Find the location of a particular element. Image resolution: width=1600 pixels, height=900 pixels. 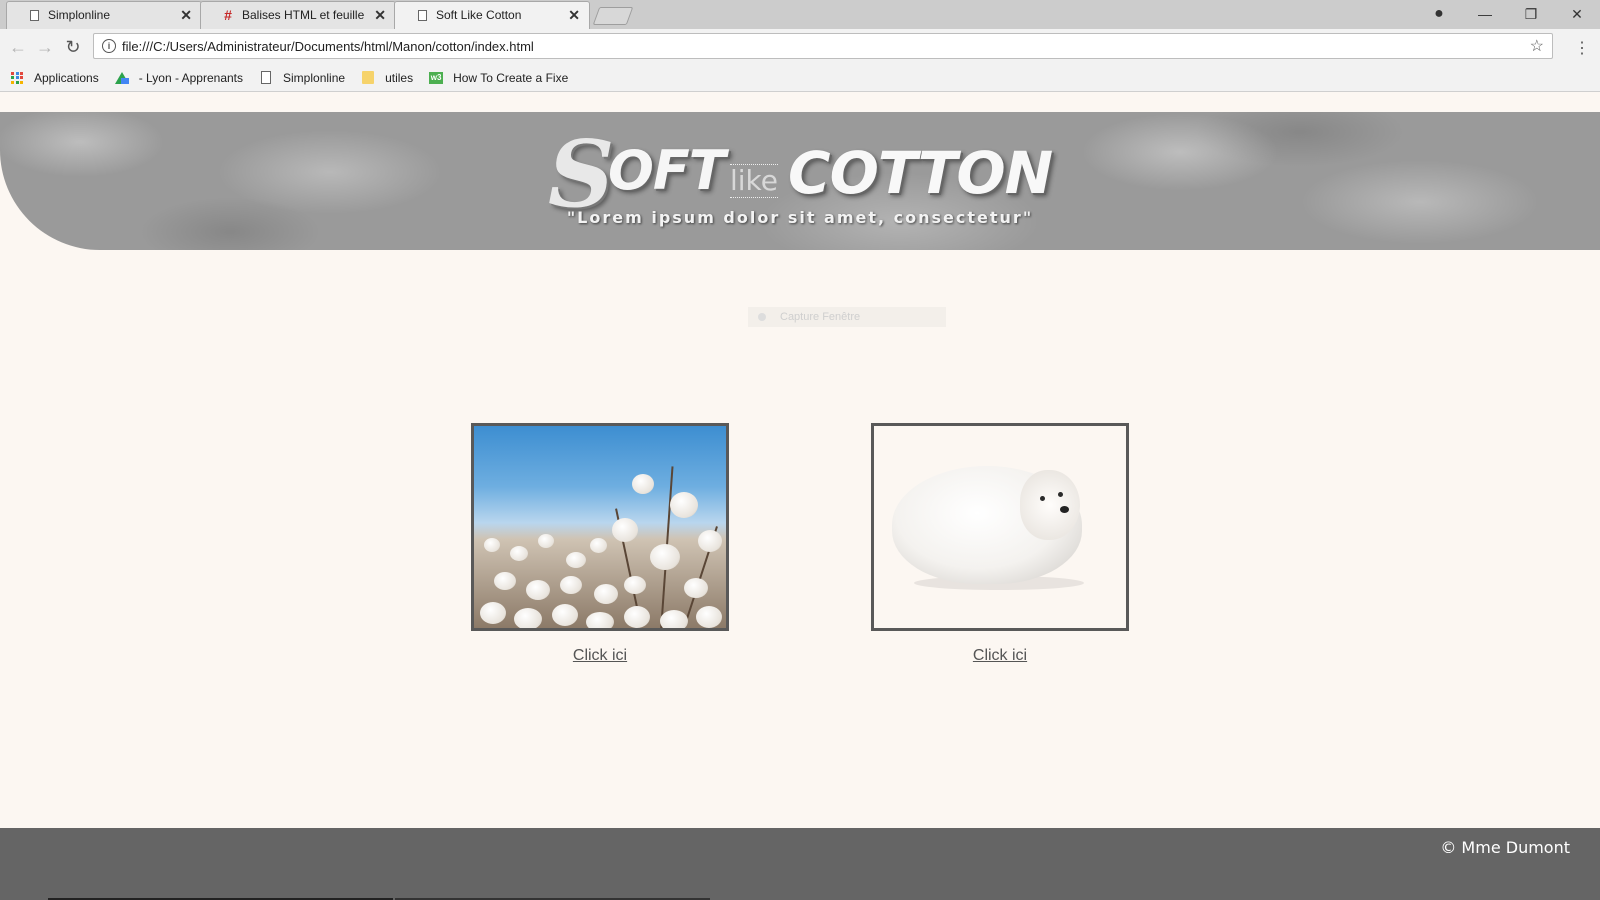

browser-menu-icon: ⋮ is located at coordinates (1582, 48).